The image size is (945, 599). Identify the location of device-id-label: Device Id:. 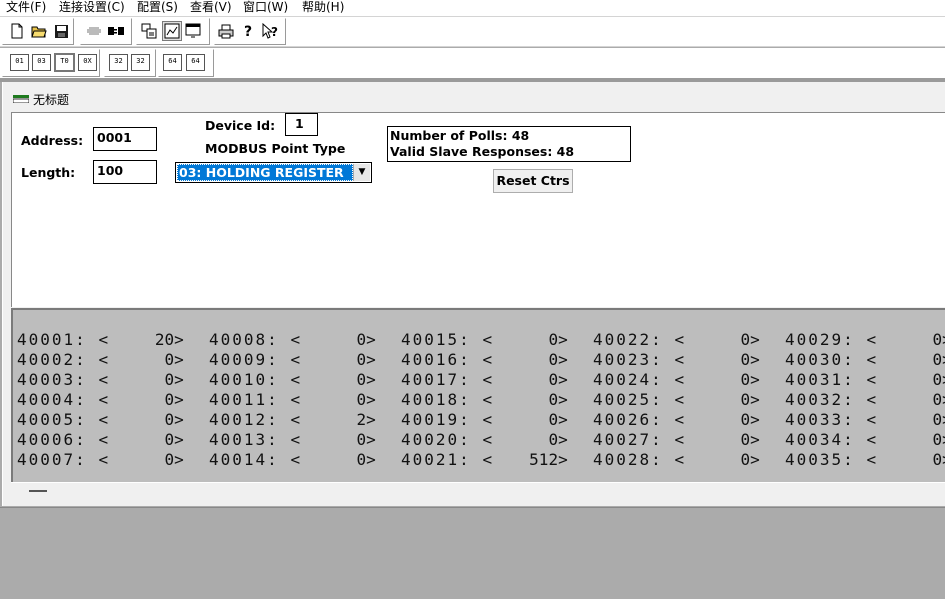
(240, 125).